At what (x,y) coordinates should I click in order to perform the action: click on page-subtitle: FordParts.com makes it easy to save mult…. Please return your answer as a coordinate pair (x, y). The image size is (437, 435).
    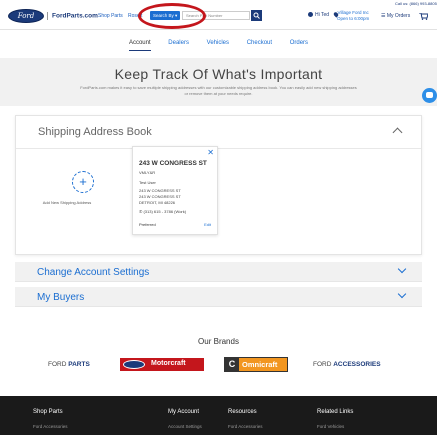
    Looking at the image, I should click on (218, 90).